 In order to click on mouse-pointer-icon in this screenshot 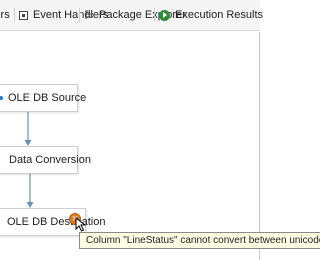, I will do `click(81, 224)`.